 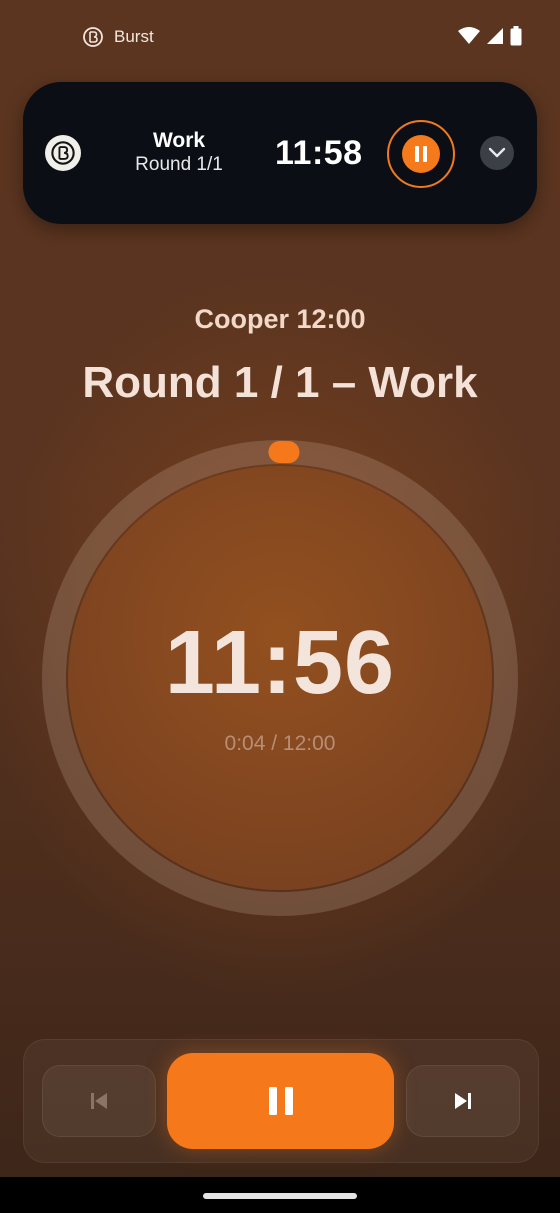 I want to click on mini-labels: Work Round 1/1, so click(x=179, y=152).